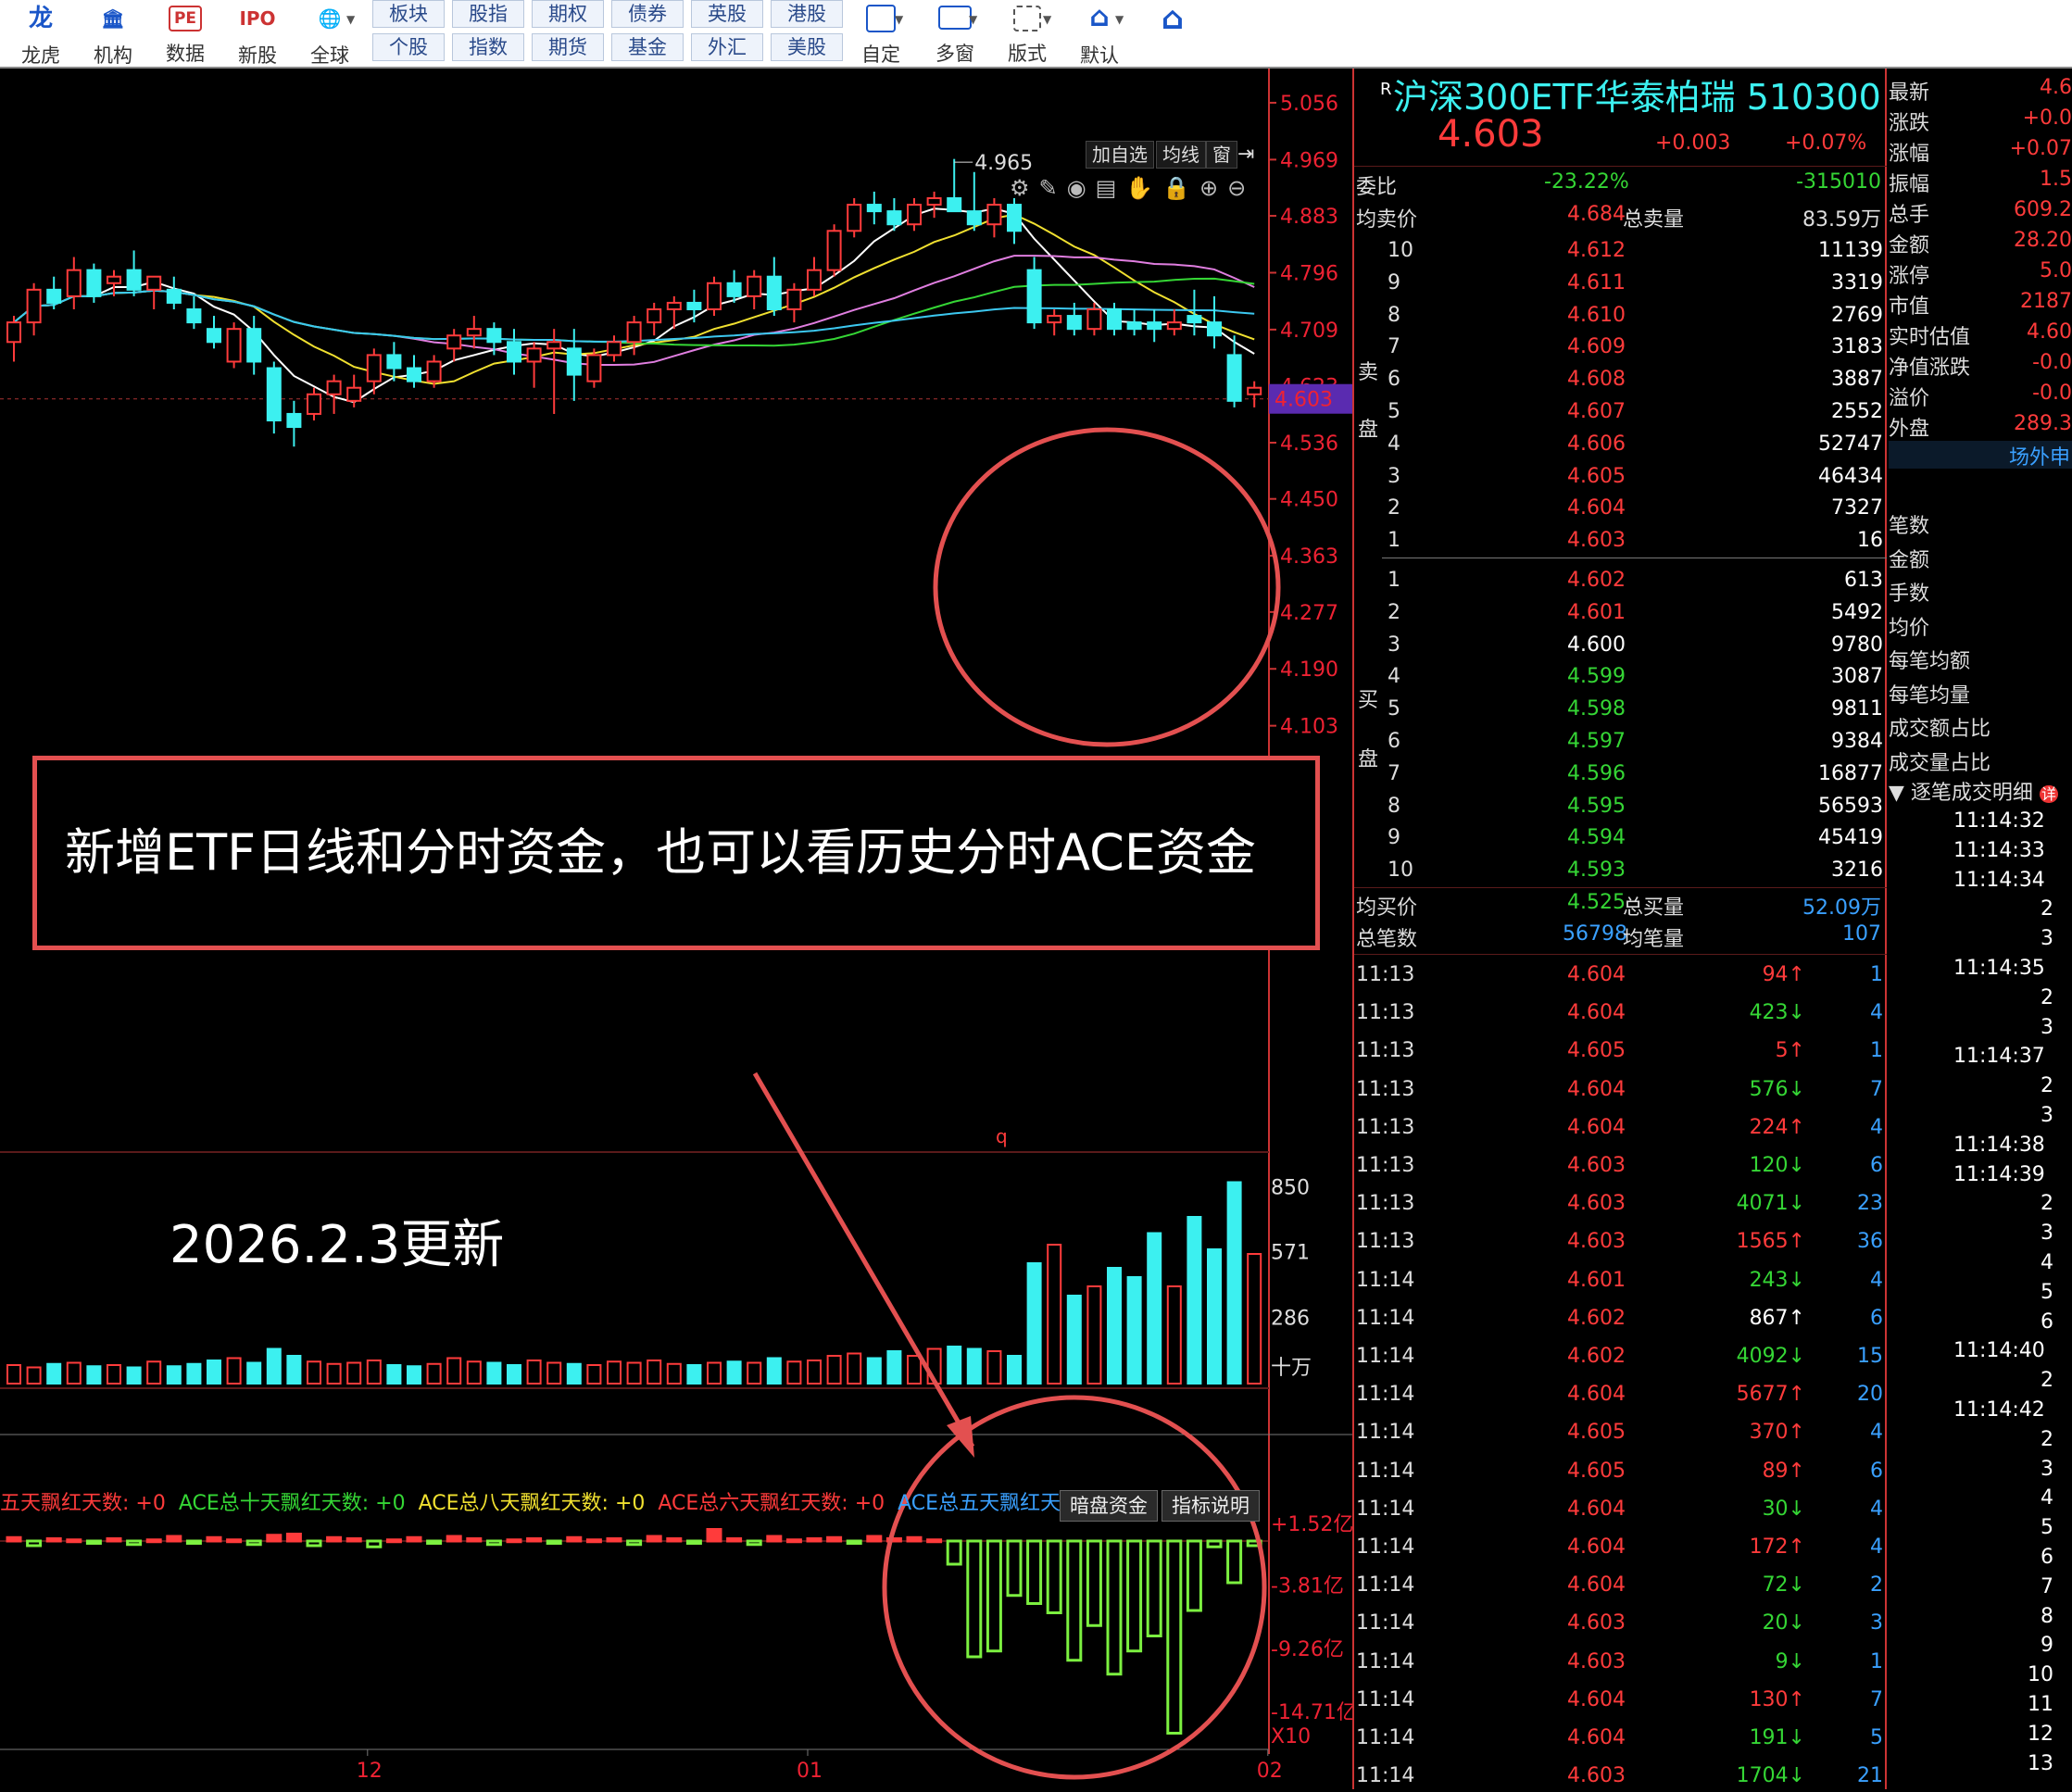 The height and width of the screenshot is (1792, 2072). What do you see at coordinates (2047, 1262) in the screenshot?
I see `detail-row: 4` at bounding box center [2047, 1262].